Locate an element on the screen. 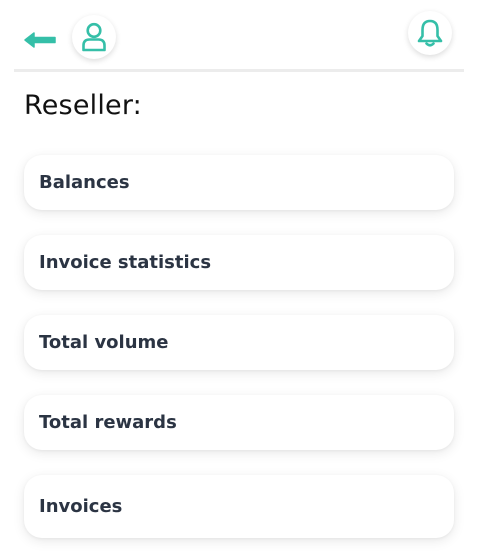 The width and height of the screenshot is (496, 553). section-title: Reseller: is located at coordinates (83, 105).